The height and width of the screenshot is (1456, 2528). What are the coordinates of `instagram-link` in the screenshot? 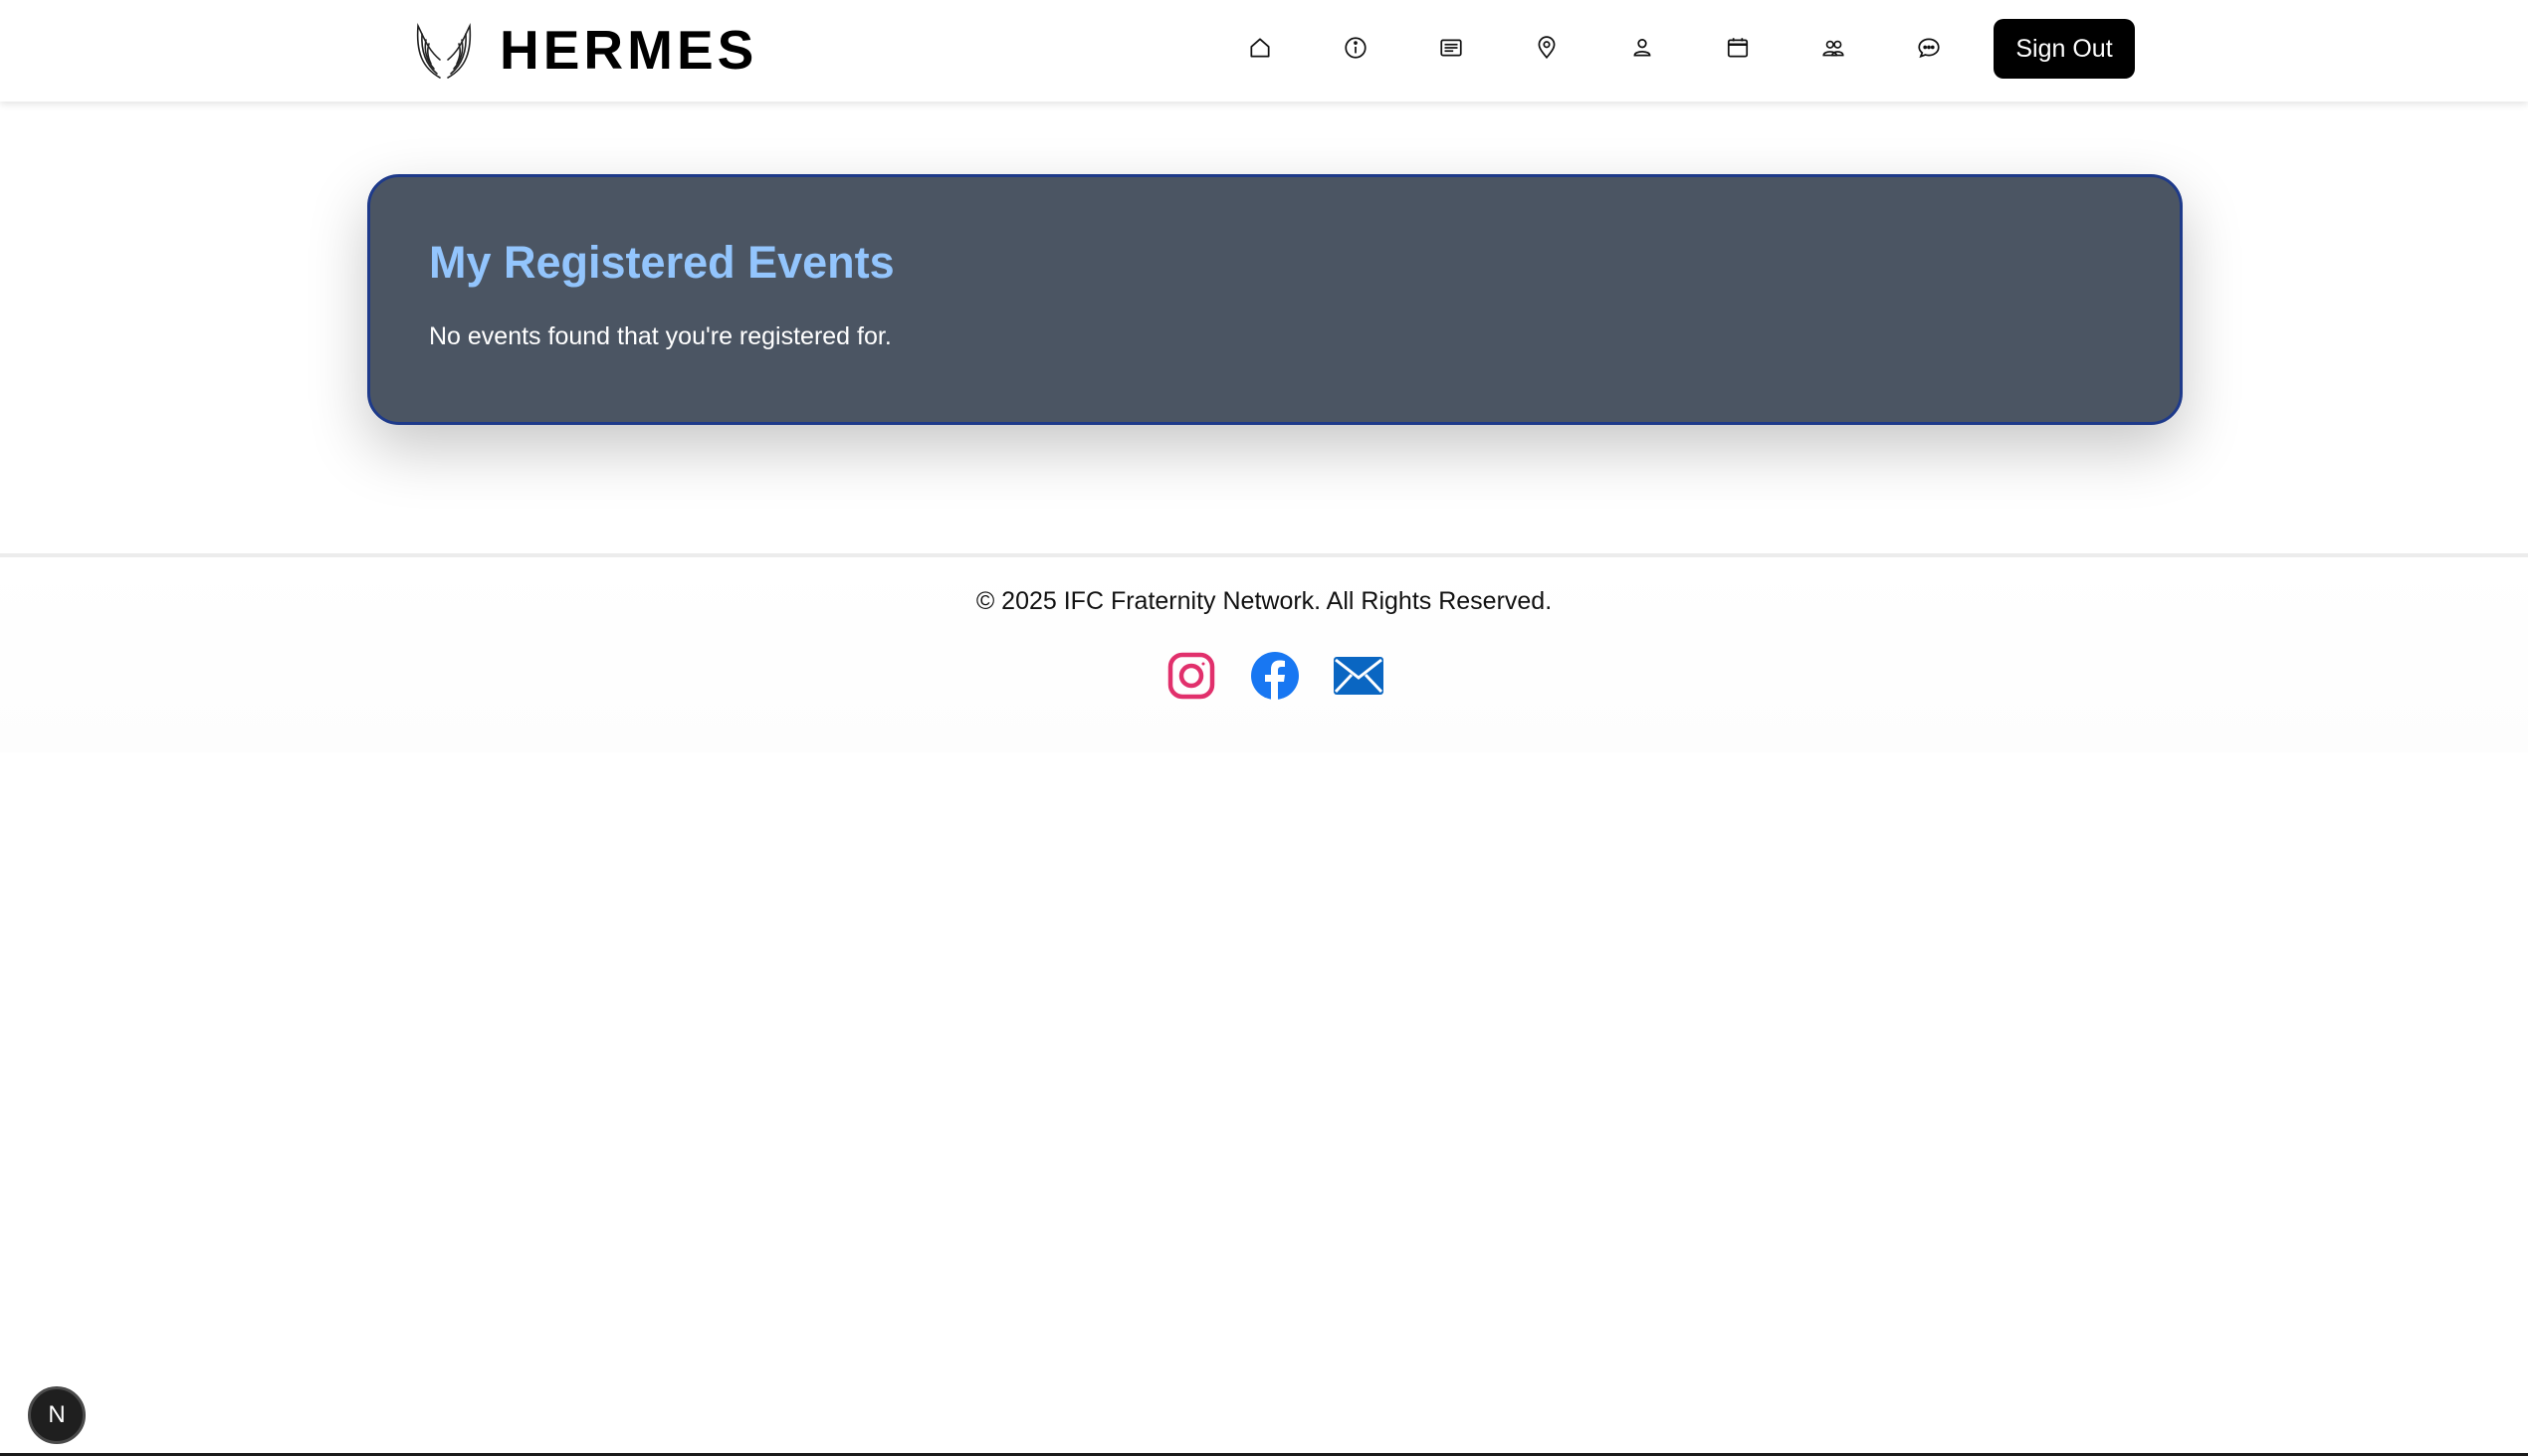 It's located at (1191, 676).